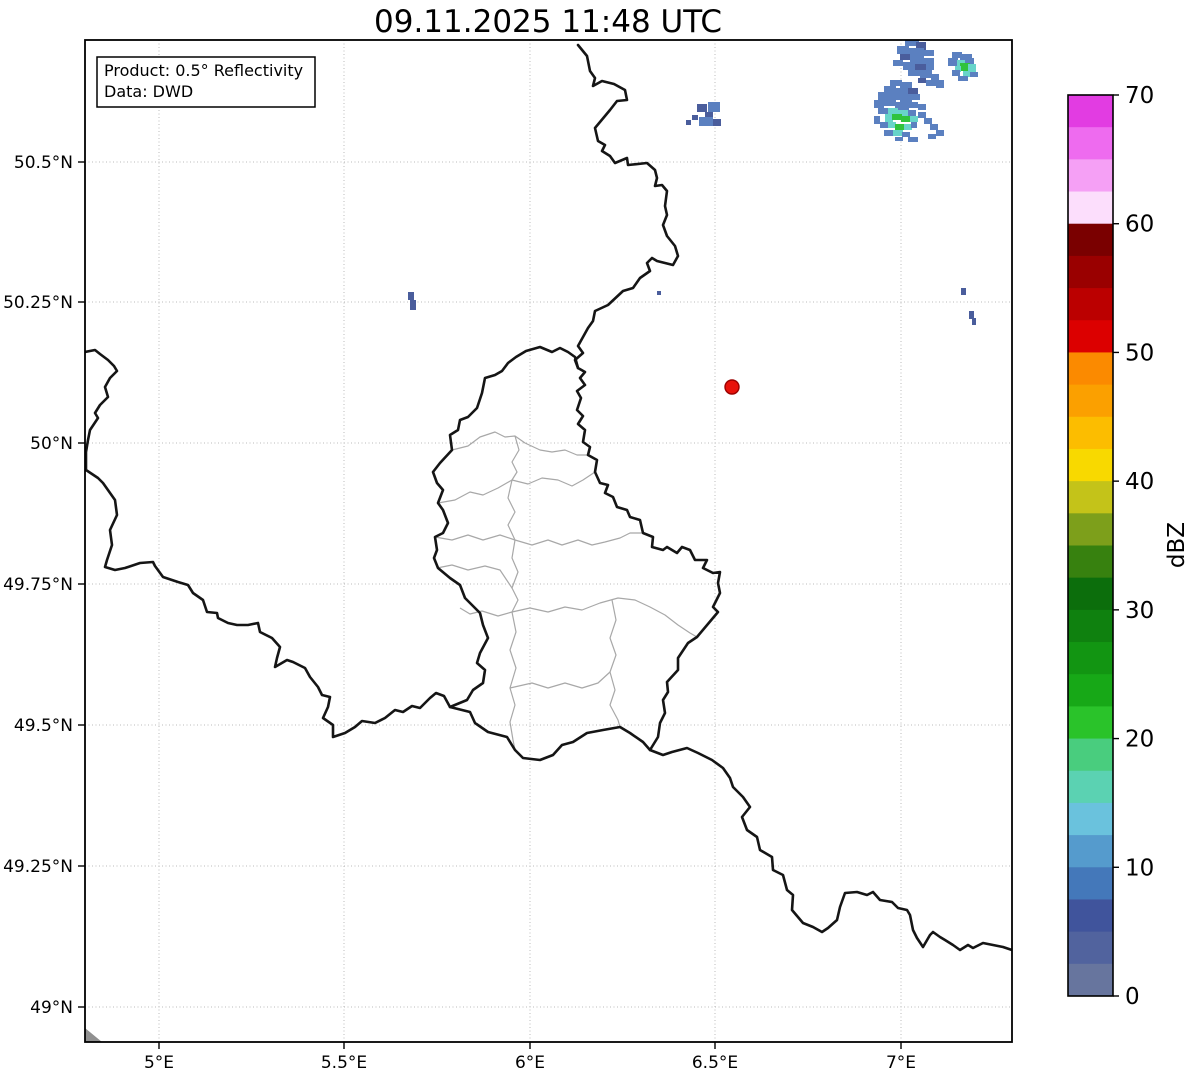 Image resolution: width=1202 pixels, height=1081 pixels. What do you see at coordinates (715, 1063) in the screenshot?
I see `x-tick-label: 6.5°E` at bounding box center [715, 1063].